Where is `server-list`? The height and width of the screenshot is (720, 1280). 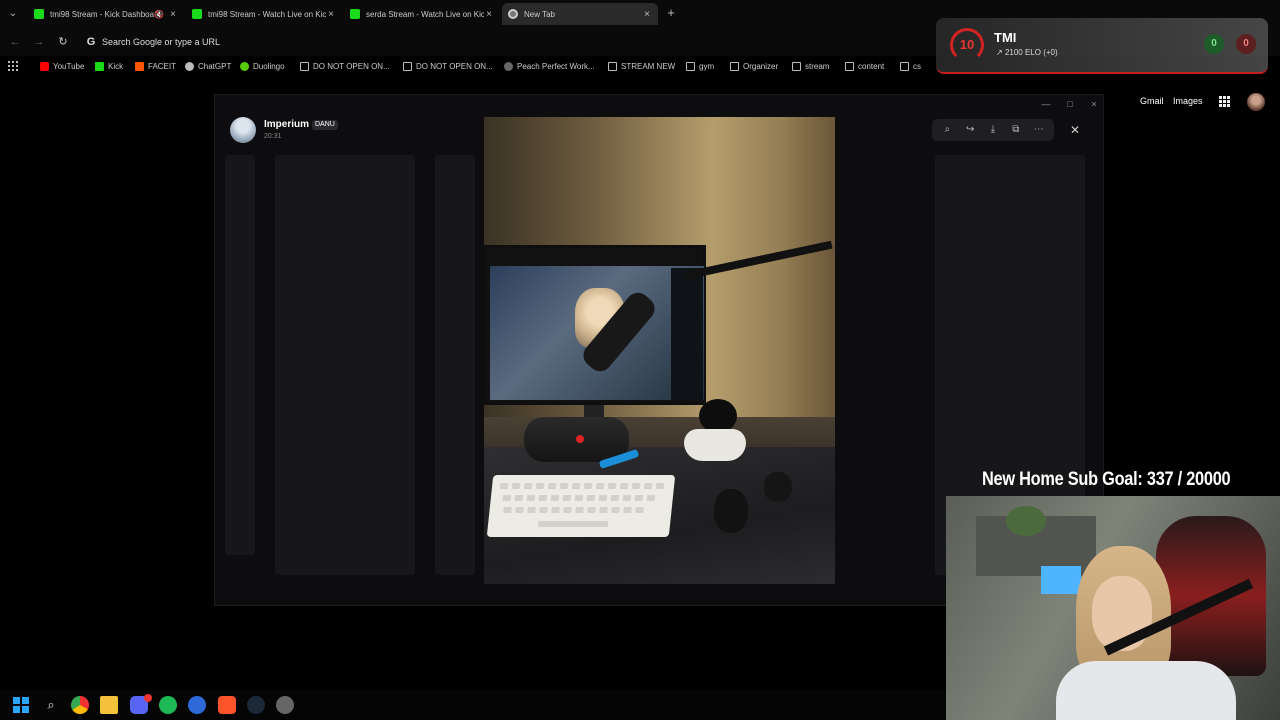
server-list is located at coordinates (240, 355).